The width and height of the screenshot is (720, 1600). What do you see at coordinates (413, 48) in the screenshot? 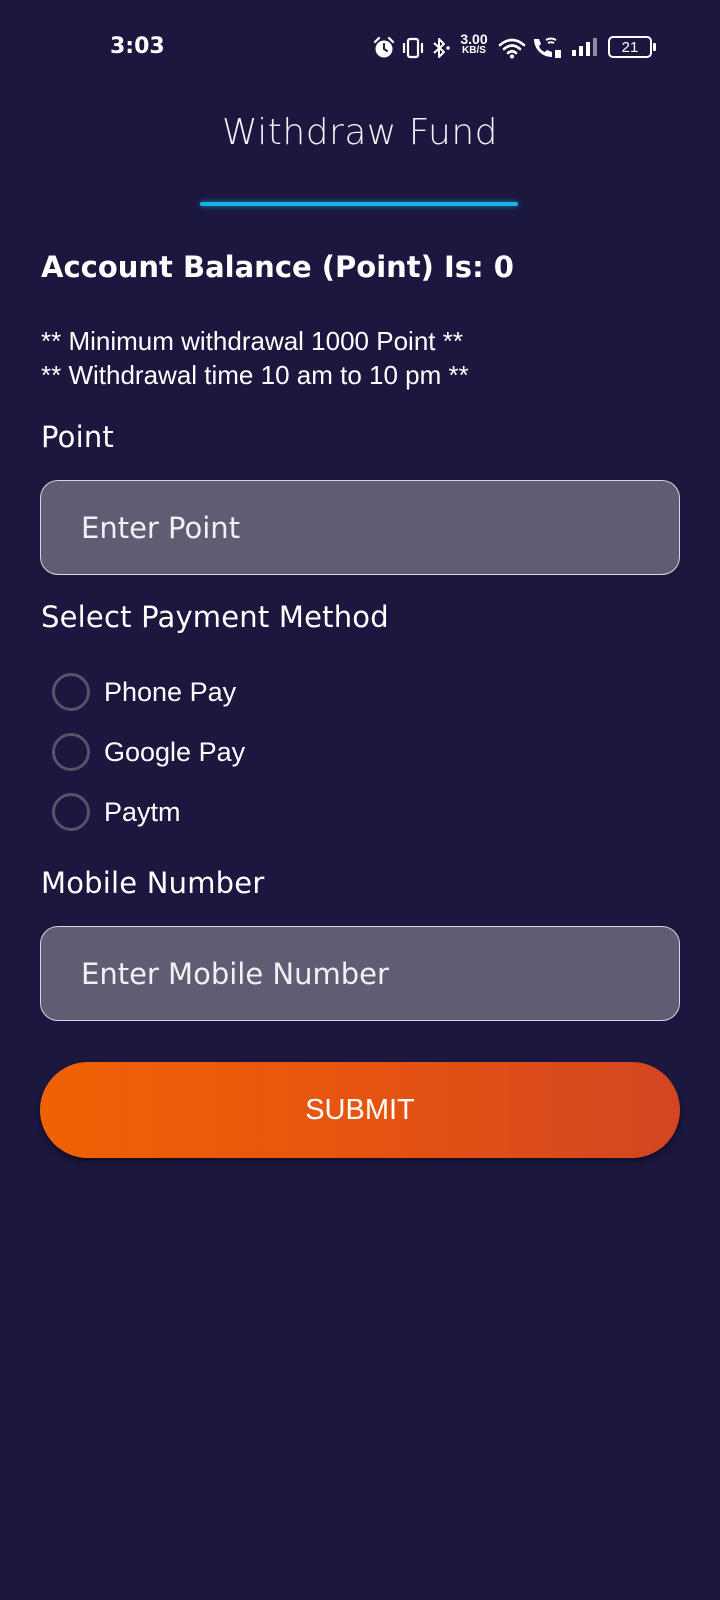
I see `vibrate-icon` at bounding box center [413, 48].